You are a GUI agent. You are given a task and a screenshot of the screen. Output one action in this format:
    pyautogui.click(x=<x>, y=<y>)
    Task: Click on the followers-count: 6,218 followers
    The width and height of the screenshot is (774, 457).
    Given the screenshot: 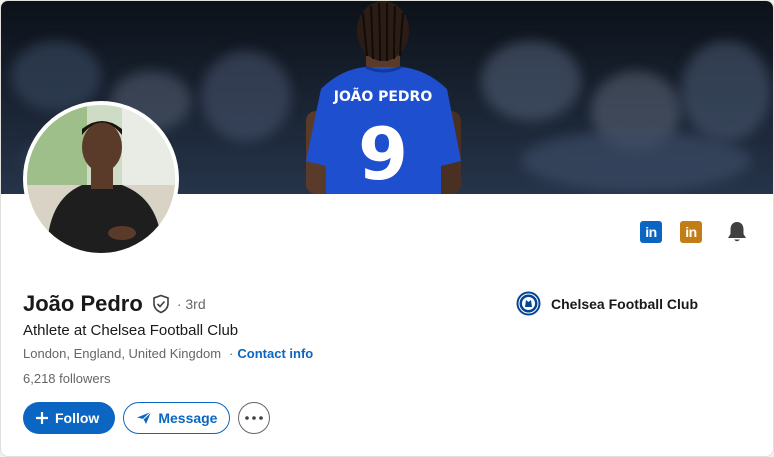 What is the action you would take?
    pyautogui.click(x=67, y=378)
    